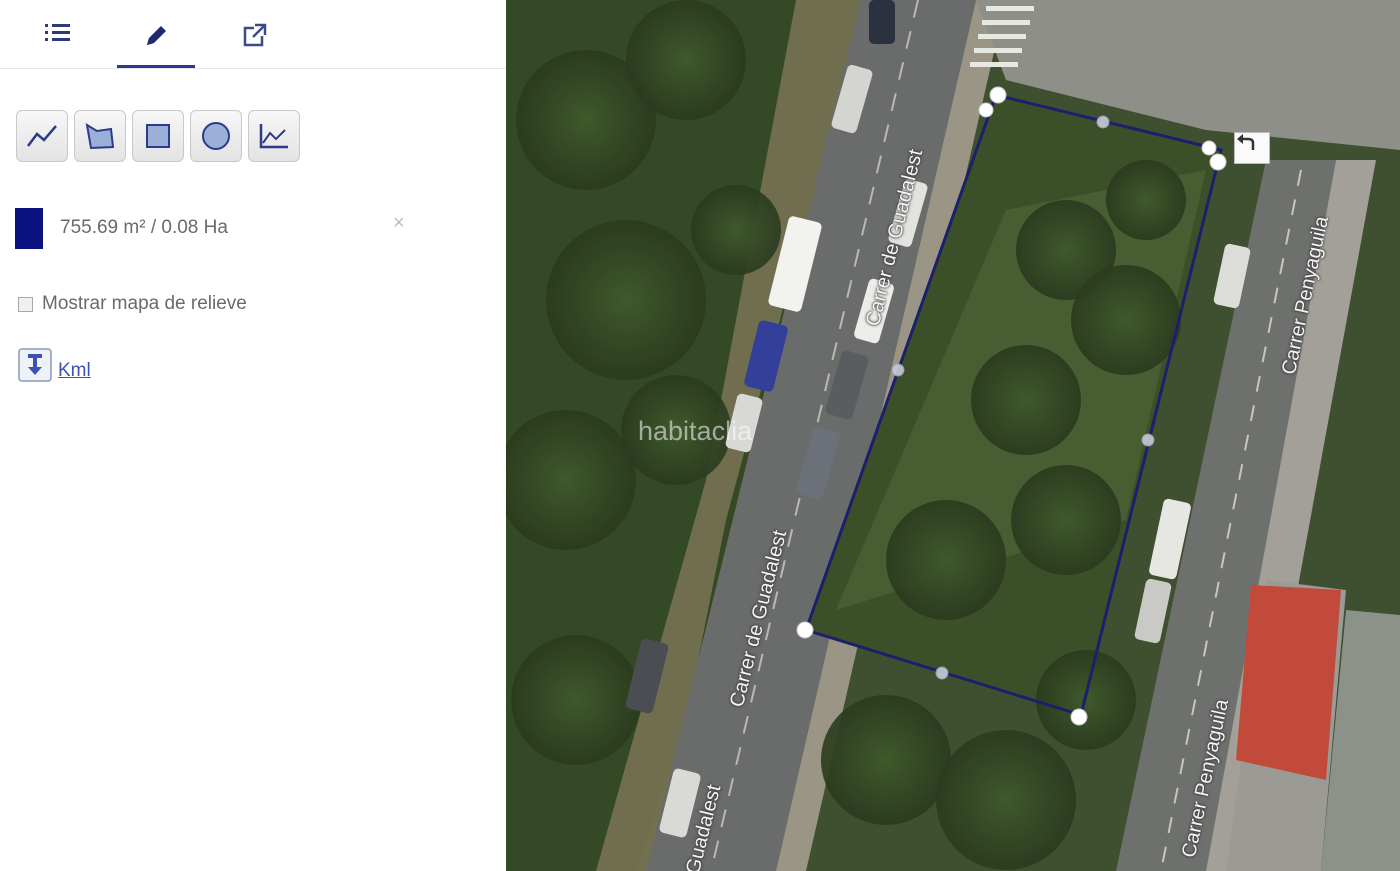 Image resolution: width=1400 pixels, height=871 pixels. What do you see at coordinates (58, 33) in the screenshot?
I see `list-icon` at bounding box center [58, 33].